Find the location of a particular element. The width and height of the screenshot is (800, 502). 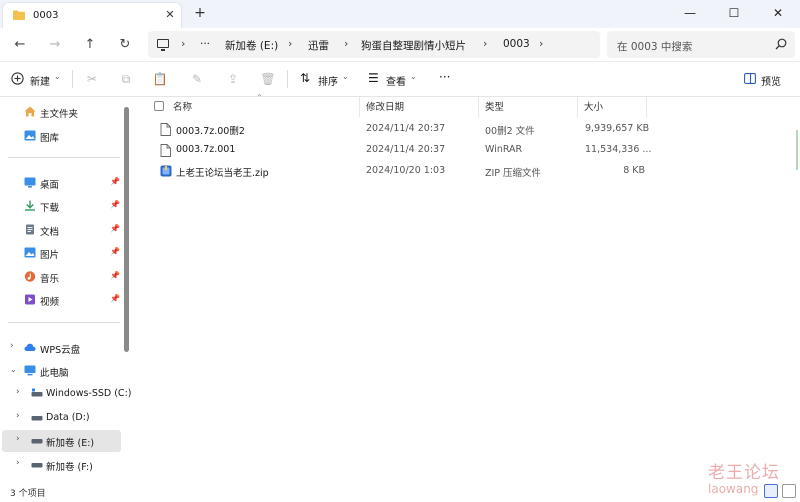

sidebar-item-label: Data (D:) is located at coordinates (68, 417).